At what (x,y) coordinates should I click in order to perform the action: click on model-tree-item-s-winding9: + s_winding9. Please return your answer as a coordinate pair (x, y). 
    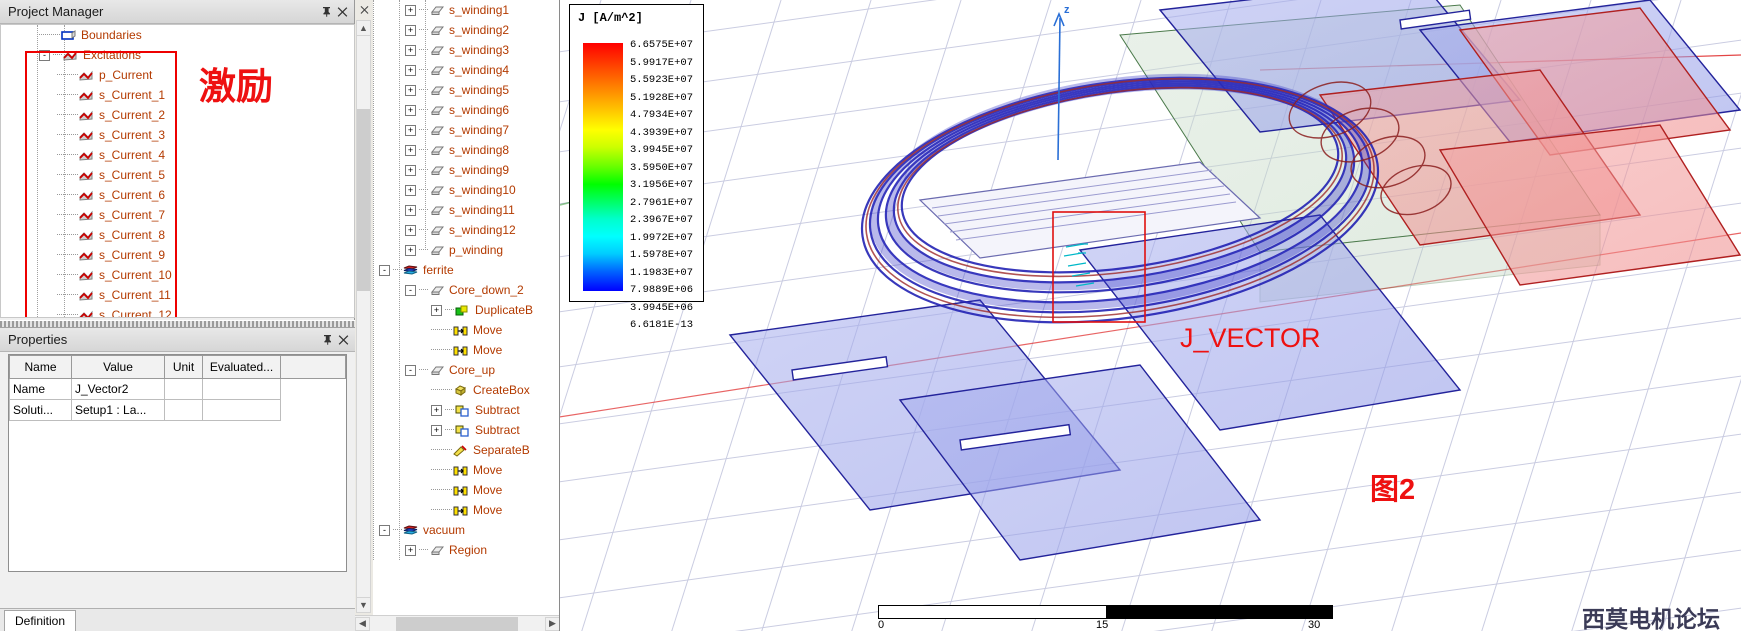
    Looking at the image, I should click on (468, 170).